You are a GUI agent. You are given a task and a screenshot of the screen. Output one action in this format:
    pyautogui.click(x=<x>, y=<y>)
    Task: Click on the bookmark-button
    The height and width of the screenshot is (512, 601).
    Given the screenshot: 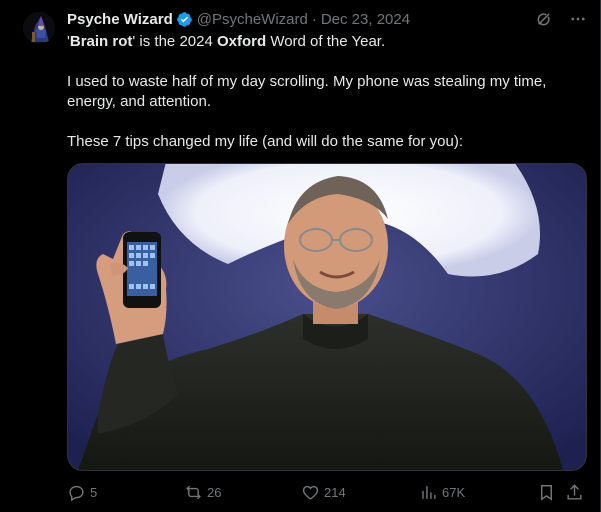 What is the action you would take?
    pyautogui.click(x=546, y=492)
    